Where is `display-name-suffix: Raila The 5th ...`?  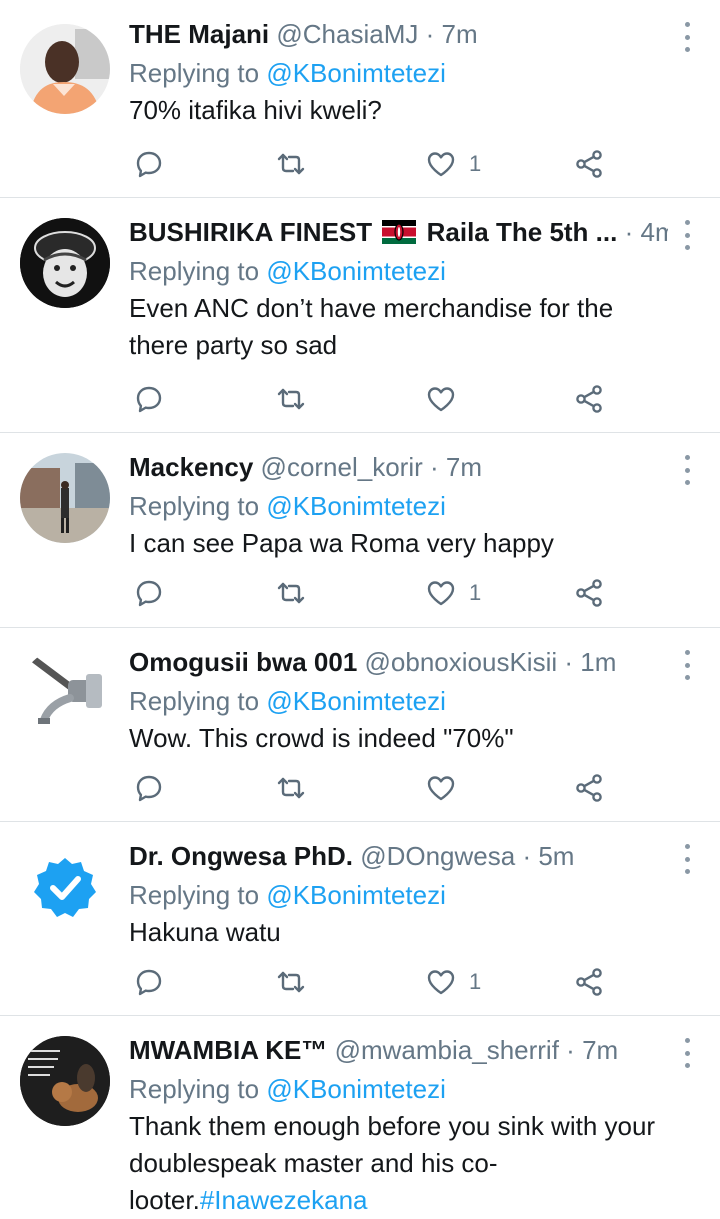
display-name-suffix: Raila The 5th ... is located at coordinates (522, 232).